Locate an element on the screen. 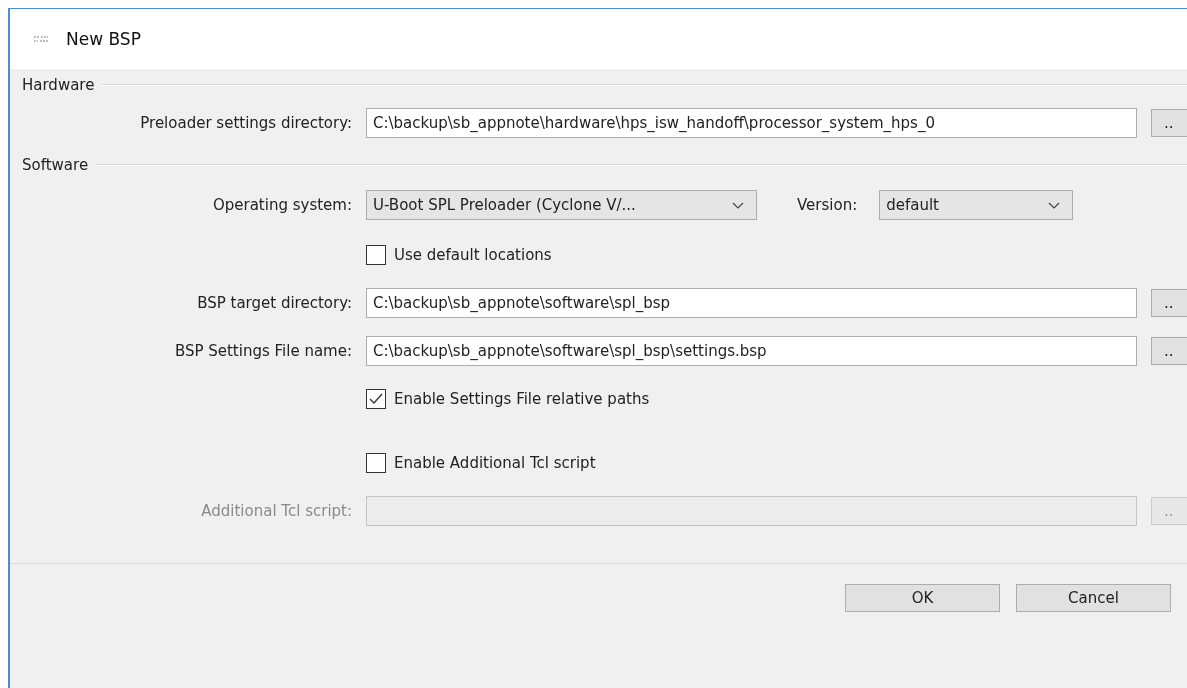 This screenshot has width=1187, height=688. path-field: C:\backup\sb_appnote\software\spl_bsp\settings.bsp is located at coordinates (751, 351).